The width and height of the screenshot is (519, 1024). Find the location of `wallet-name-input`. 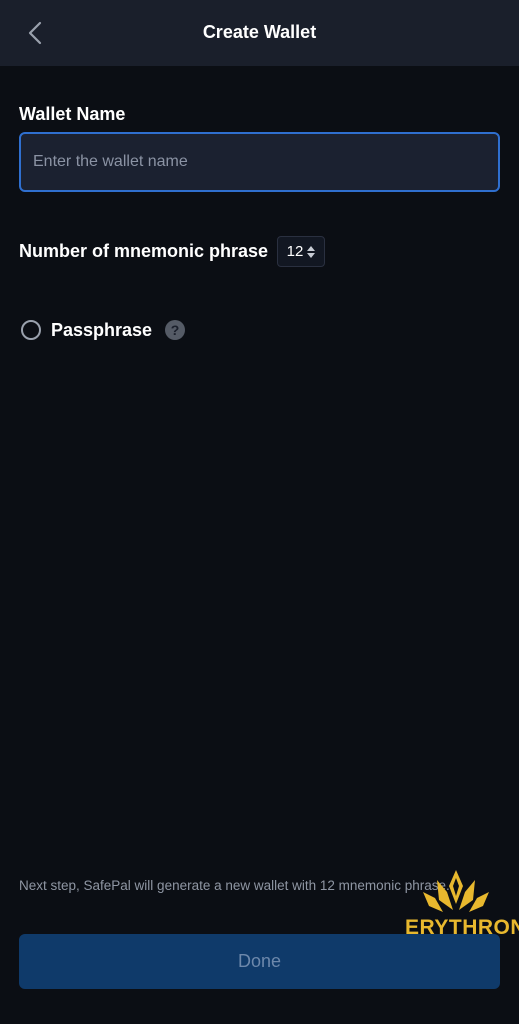

wallet-name-input is located at coordinates (259, 162).